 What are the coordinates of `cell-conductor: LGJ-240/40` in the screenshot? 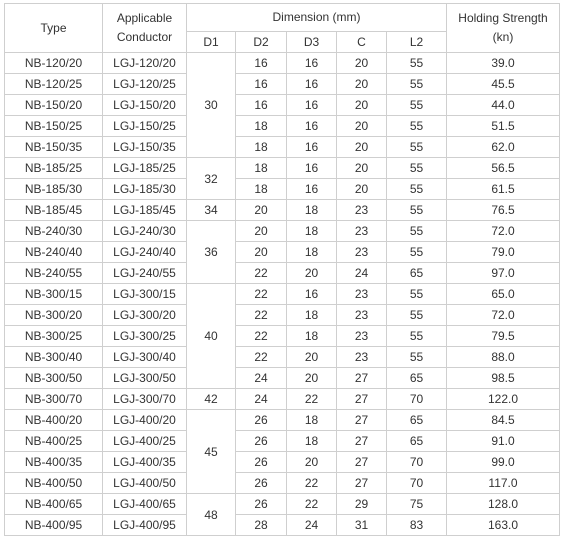 It's located at (144, 252).